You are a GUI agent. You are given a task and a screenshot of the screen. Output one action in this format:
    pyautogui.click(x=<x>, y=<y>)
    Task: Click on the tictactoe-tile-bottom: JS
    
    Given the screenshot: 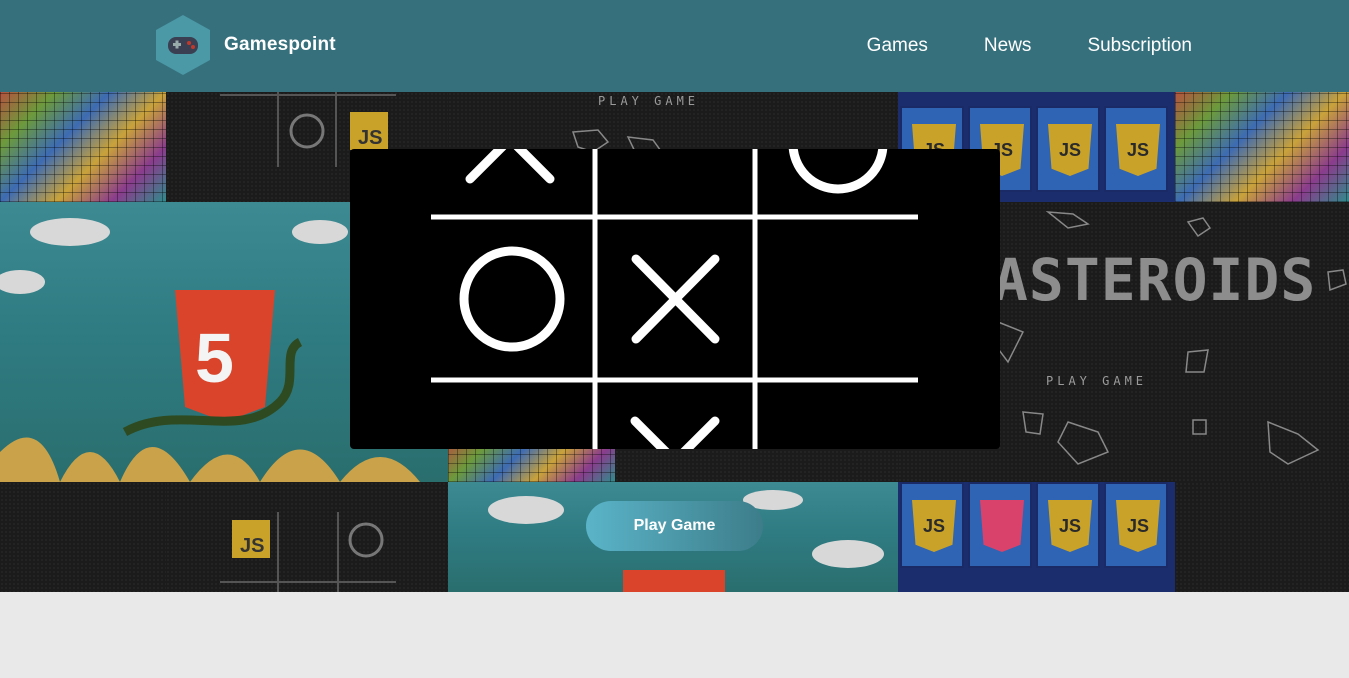 What is the action you would take?
    pyautogui.click(x=307, y=537)
    